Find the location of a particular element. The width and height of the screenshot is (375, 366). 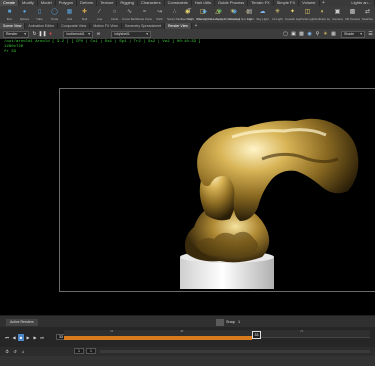

tool-label: GI Light is located at coordinates (277, 19).